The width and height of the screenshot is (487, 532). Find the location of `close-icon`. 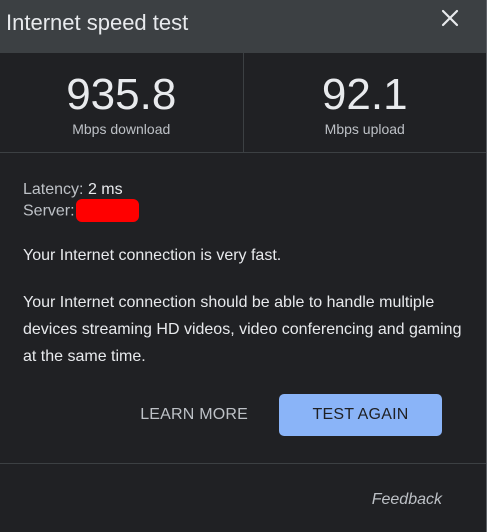

close-icon is located at coordinates (450, 18).